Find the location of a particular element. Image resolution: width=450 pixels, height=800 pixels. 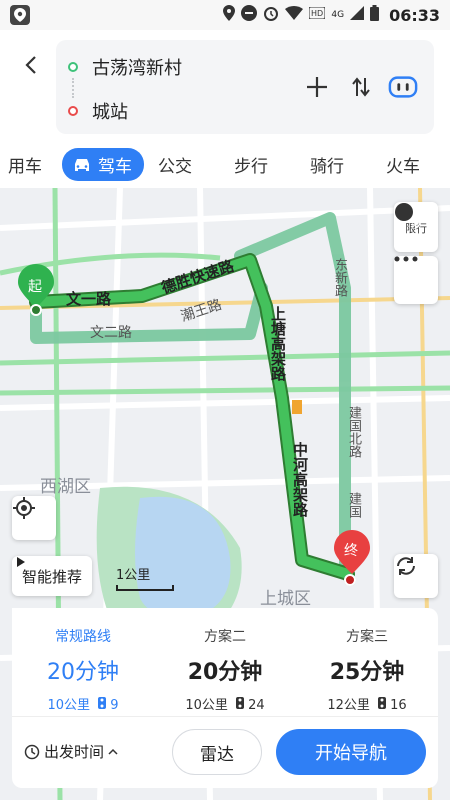

more-dots-icon is located at coordinates (406, 259).